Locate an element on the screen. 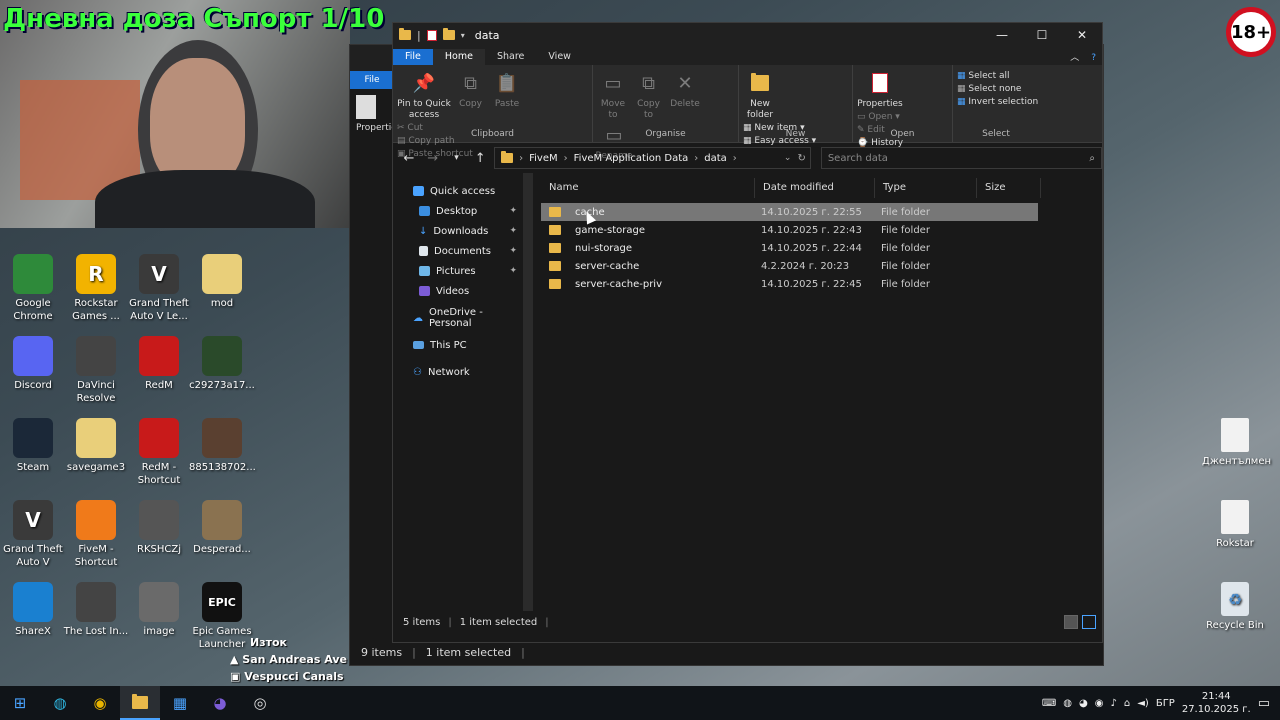 The width and height of the screenshot is (1280, 720). search-input: Search data ⌕ is located at coordinates (961, 158).